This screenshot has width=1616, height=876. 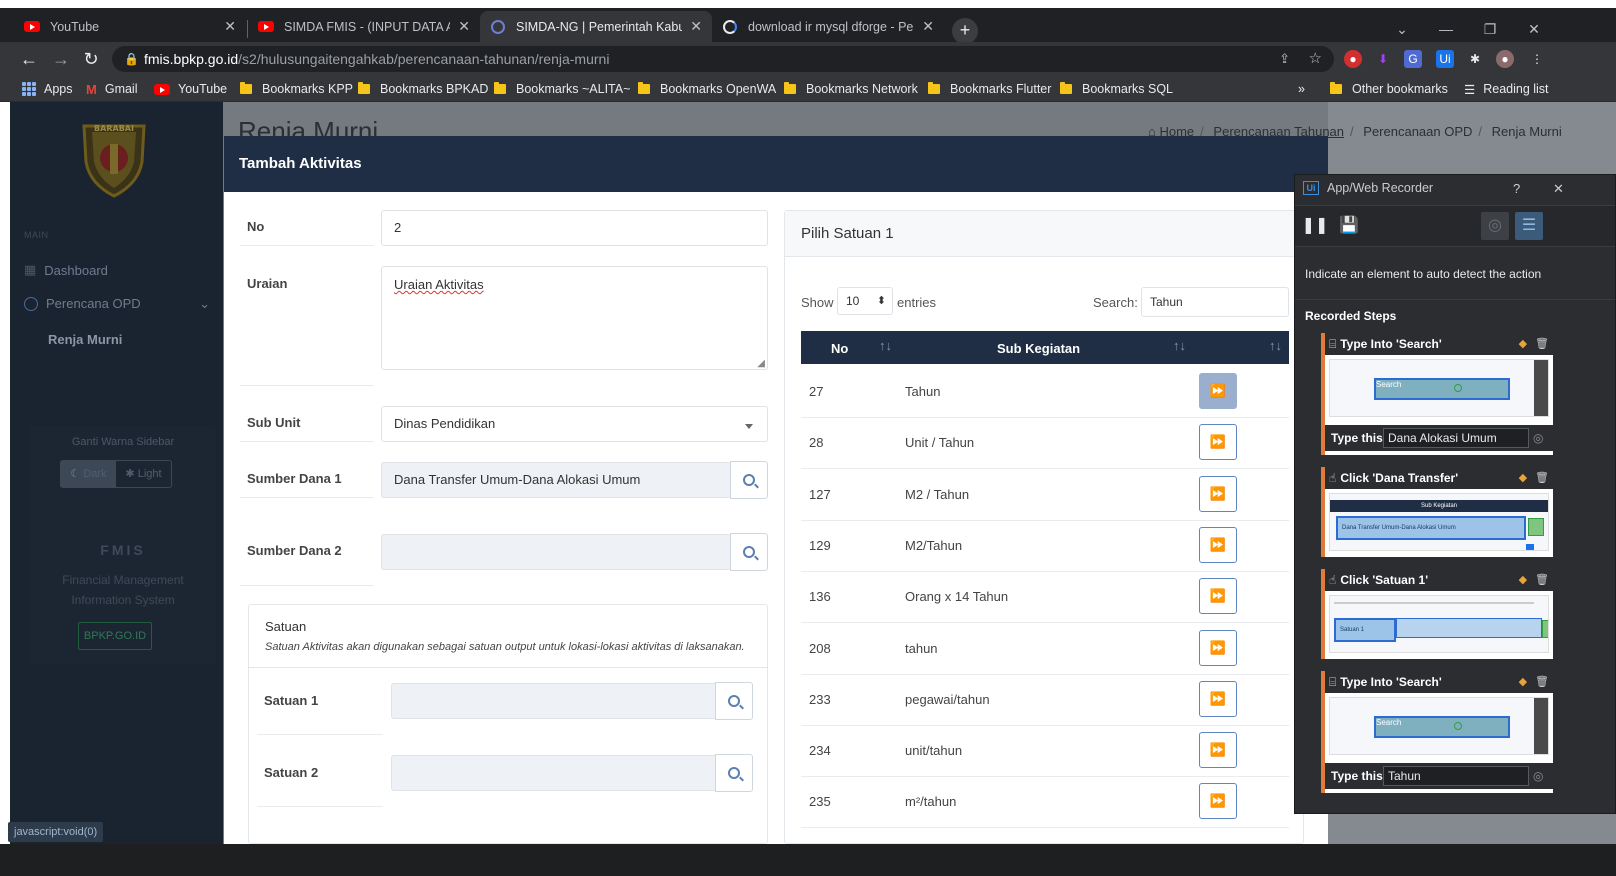 I want to click on tab-google: download ir mysql dforge - Pene ✕, so click(x=828, y=26).